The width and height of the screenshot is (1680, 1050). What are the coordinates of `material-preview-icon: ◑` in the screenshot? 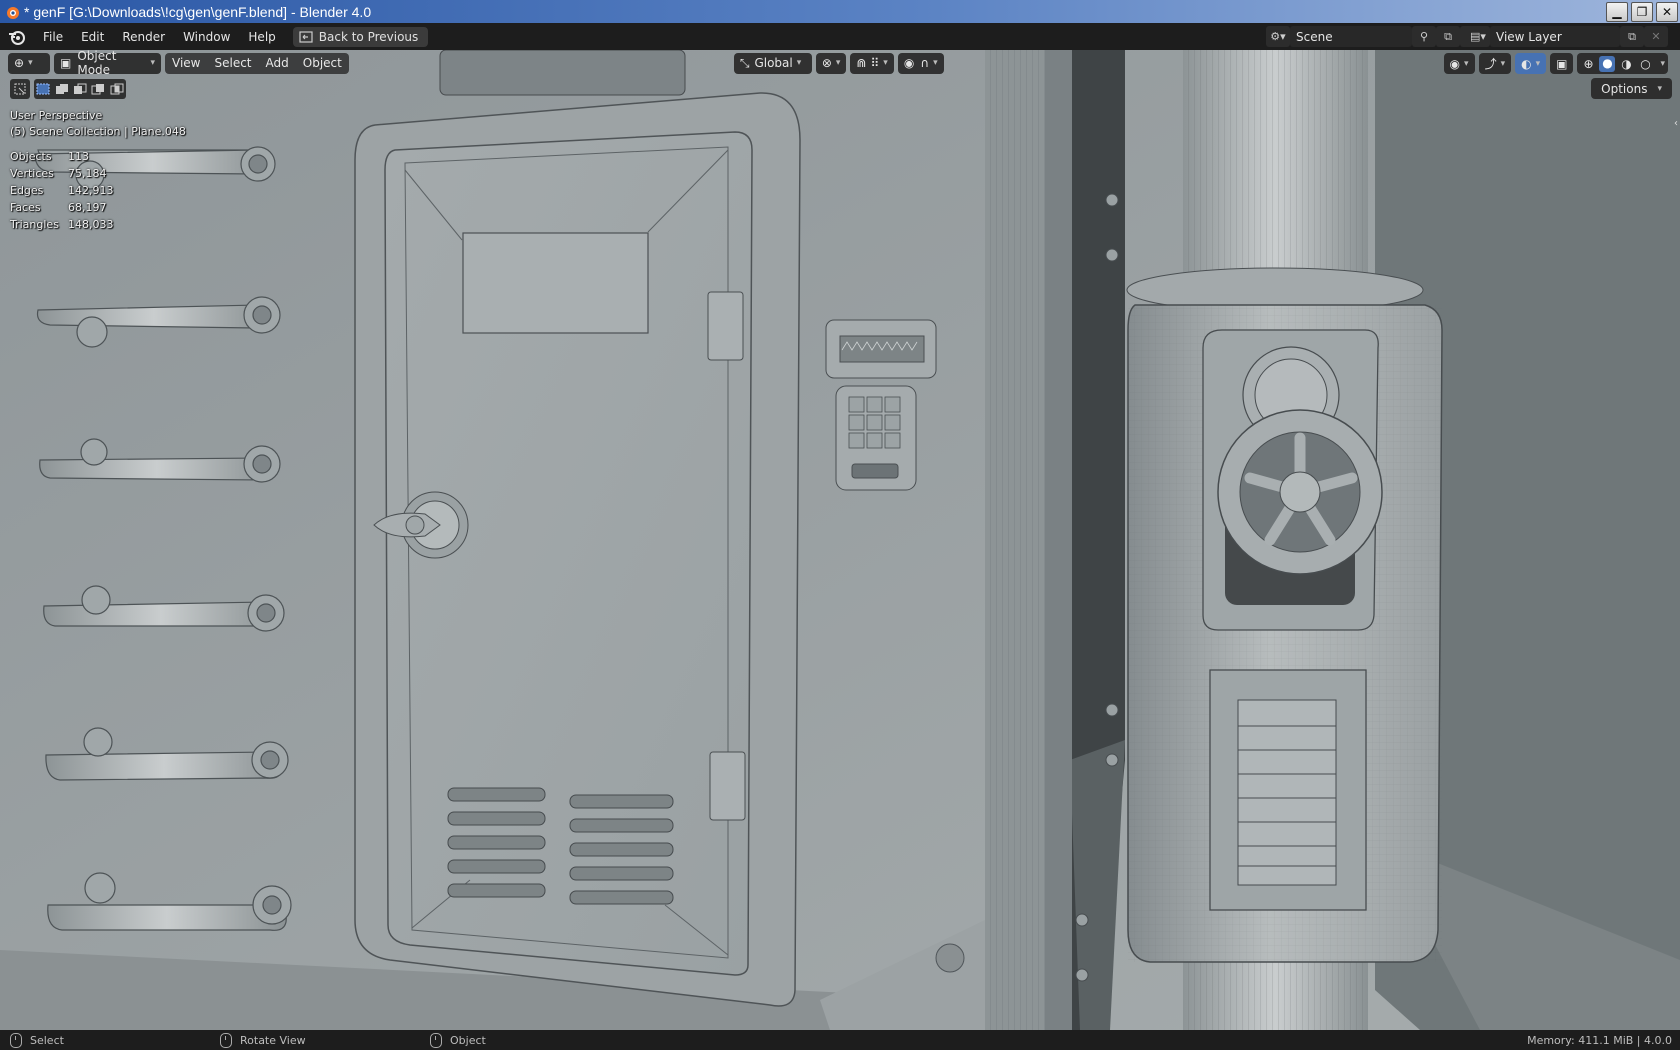 It's located at (1626, 64).